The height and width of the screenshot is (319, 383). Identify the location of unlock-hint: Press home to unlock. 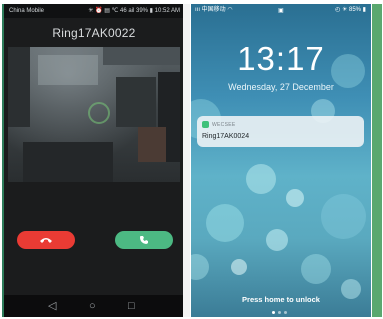
(281, 299).